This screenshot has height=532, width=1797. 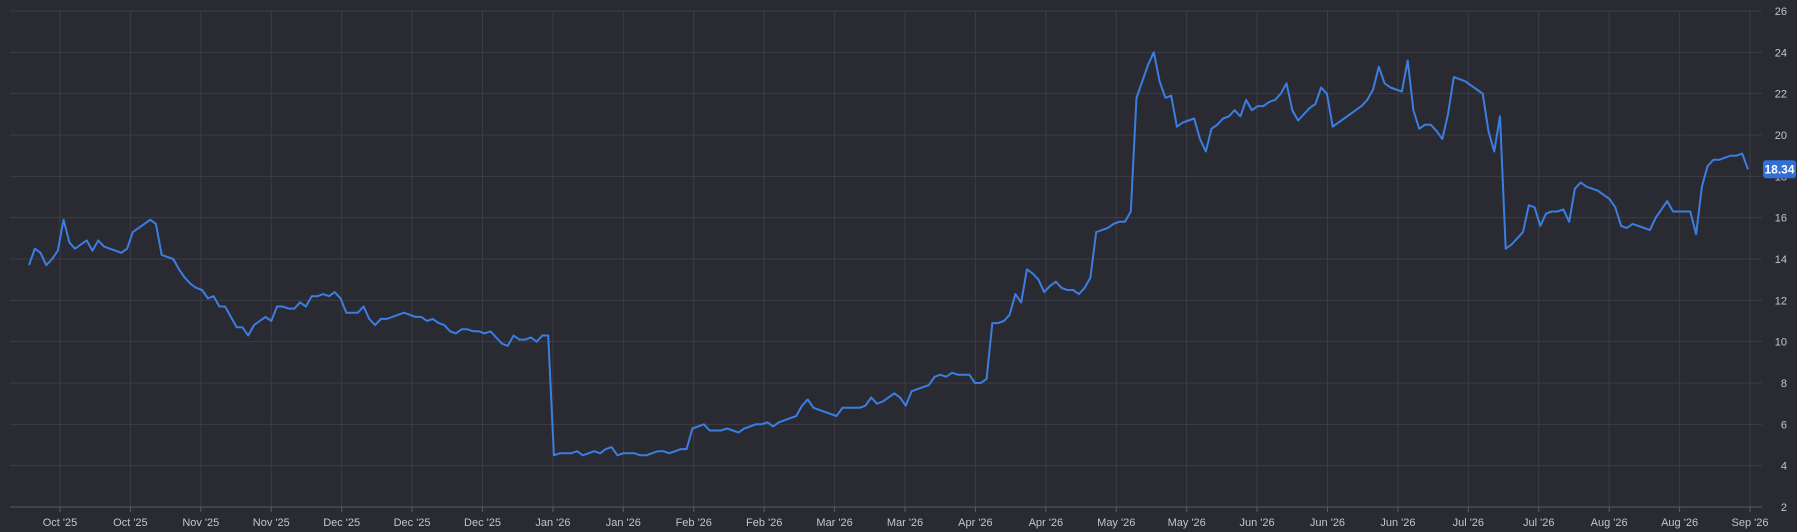 I want to click on x-tick-label: Sep '26, so click(x=1750, y=523).